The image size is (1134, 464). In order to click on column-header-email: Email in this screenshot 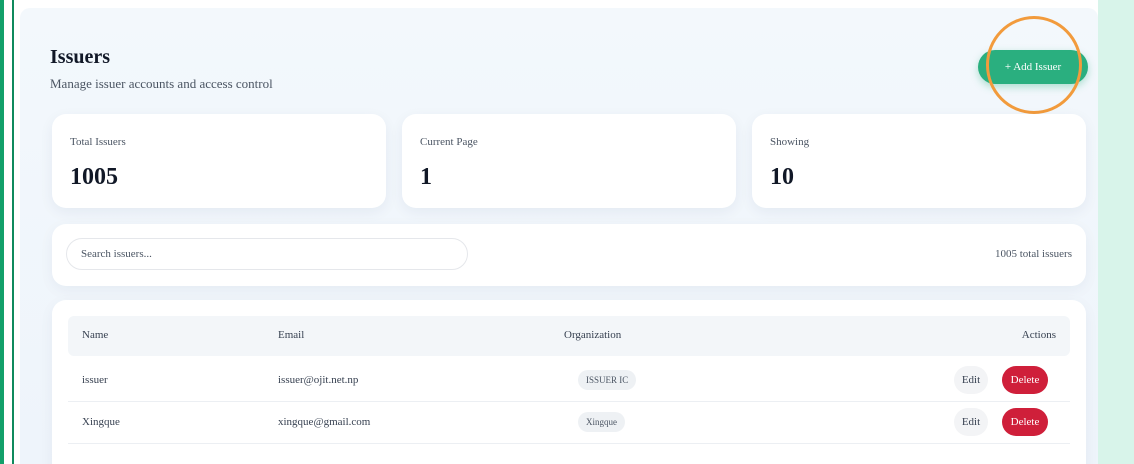, I will do `click(291, 335)`.